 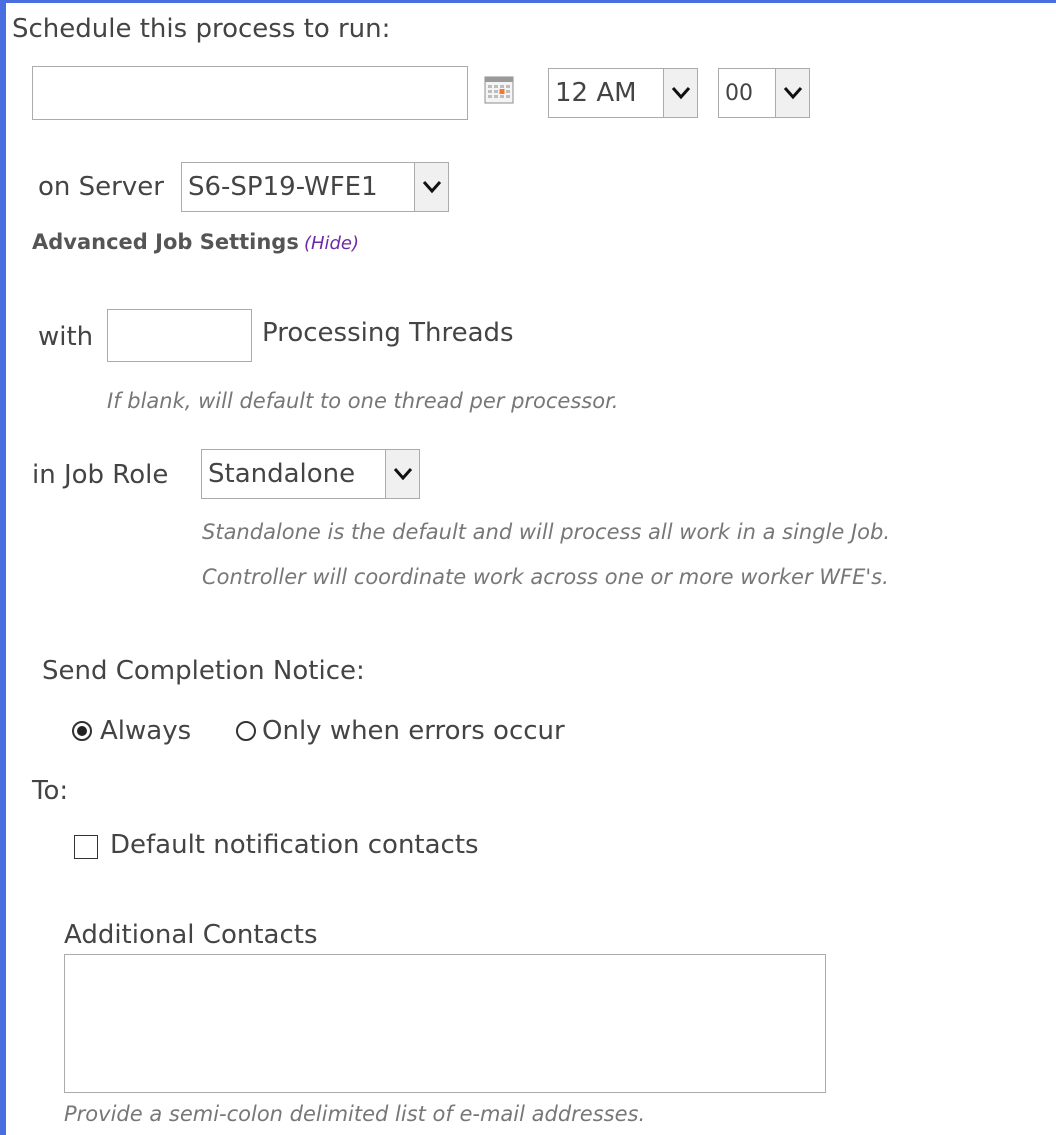 I want to click on hide-advanced-link: (Hide), so click(x=331, y=243).